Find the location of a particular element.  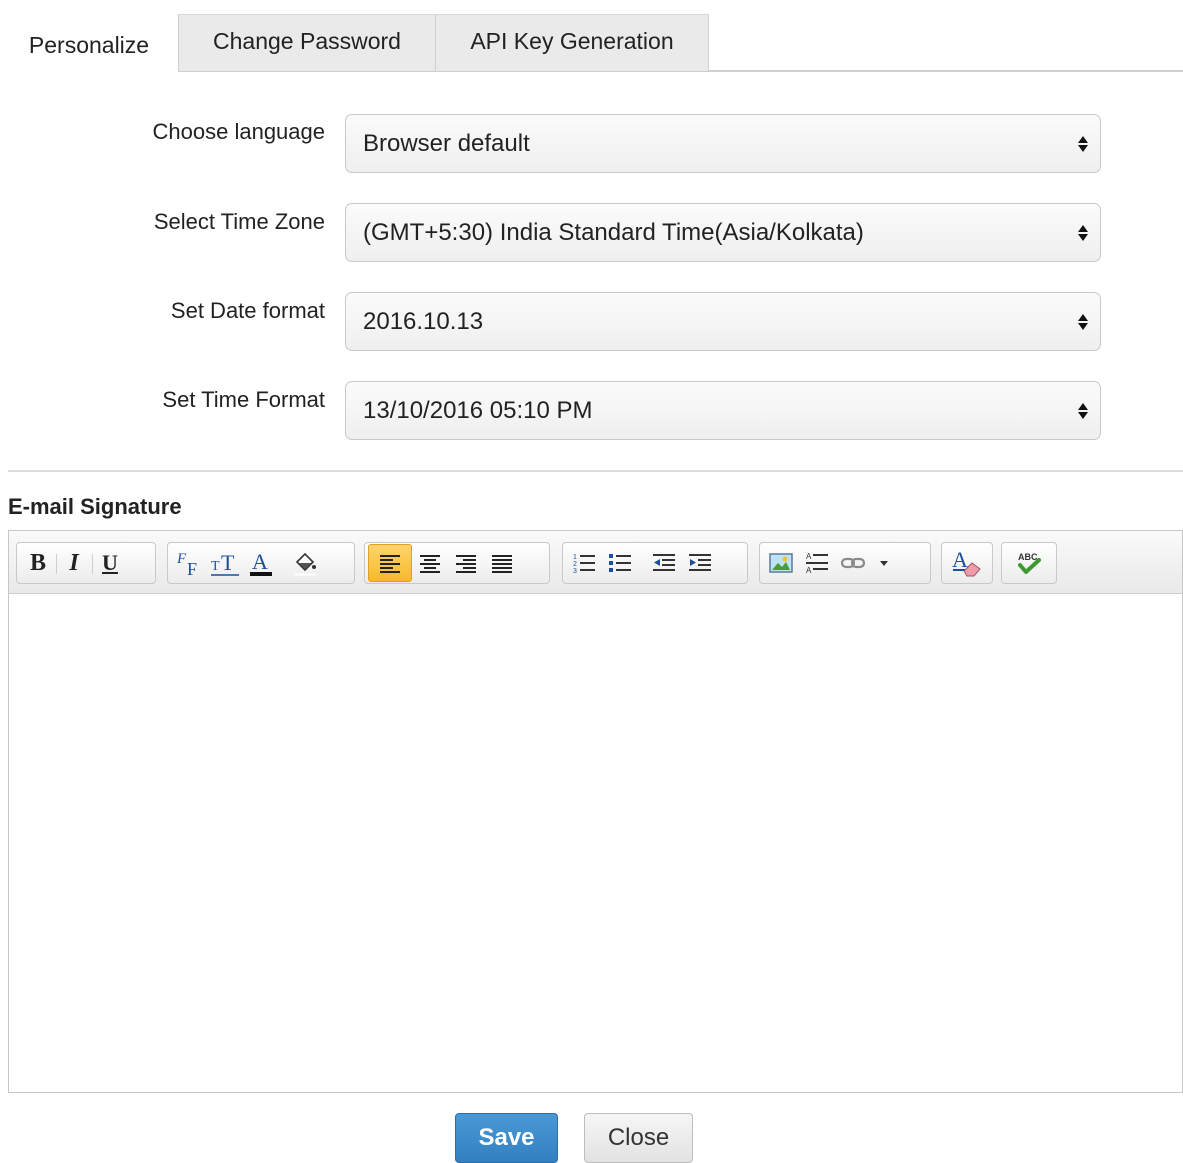

align-justify-icon is located at coordinates (502, 564).